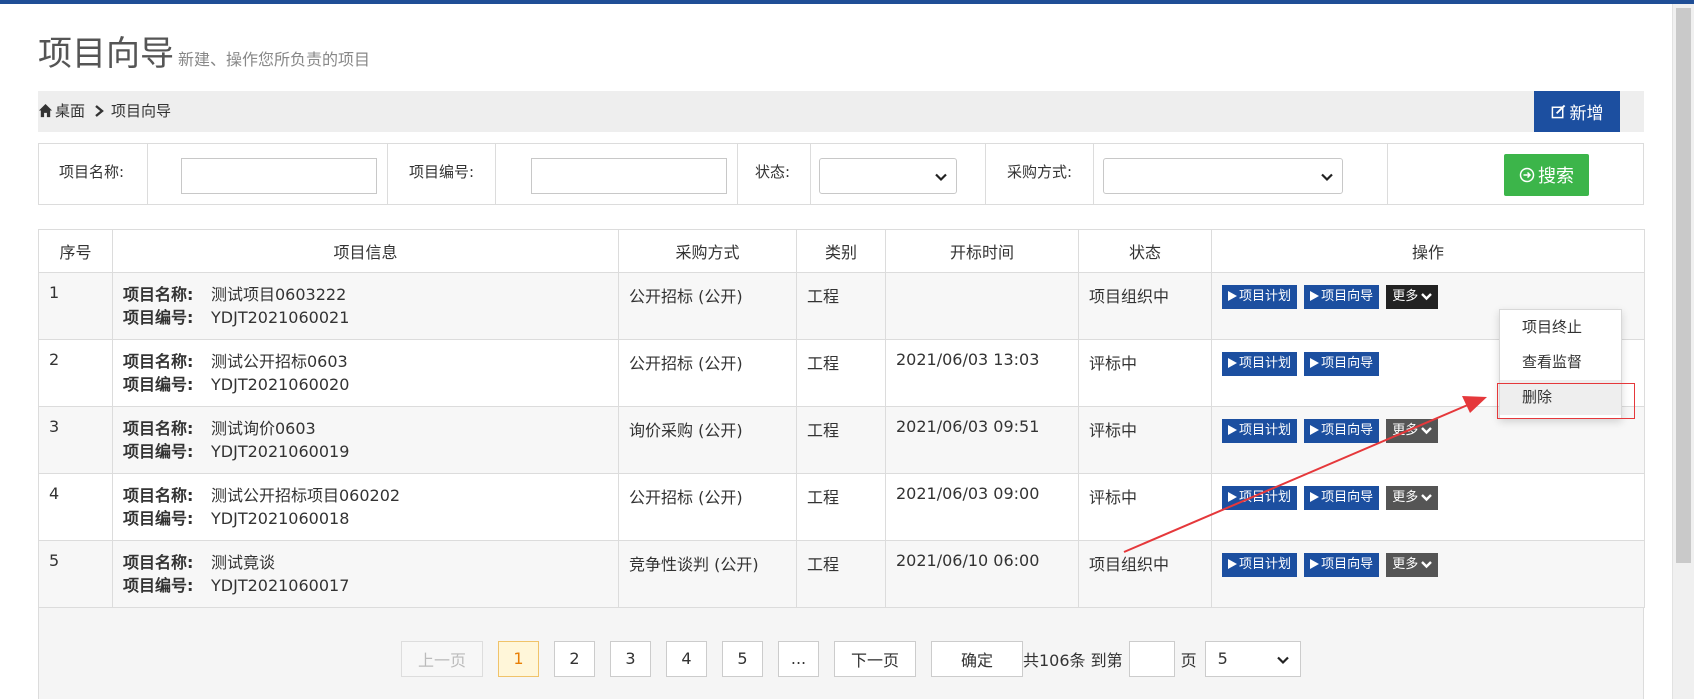 The width and height of the screenshot is (1694, 699). Describe the element at coordinates (1560, 327) in the screenshot. I see `menu-item-terminate: 项目终止` at that location.